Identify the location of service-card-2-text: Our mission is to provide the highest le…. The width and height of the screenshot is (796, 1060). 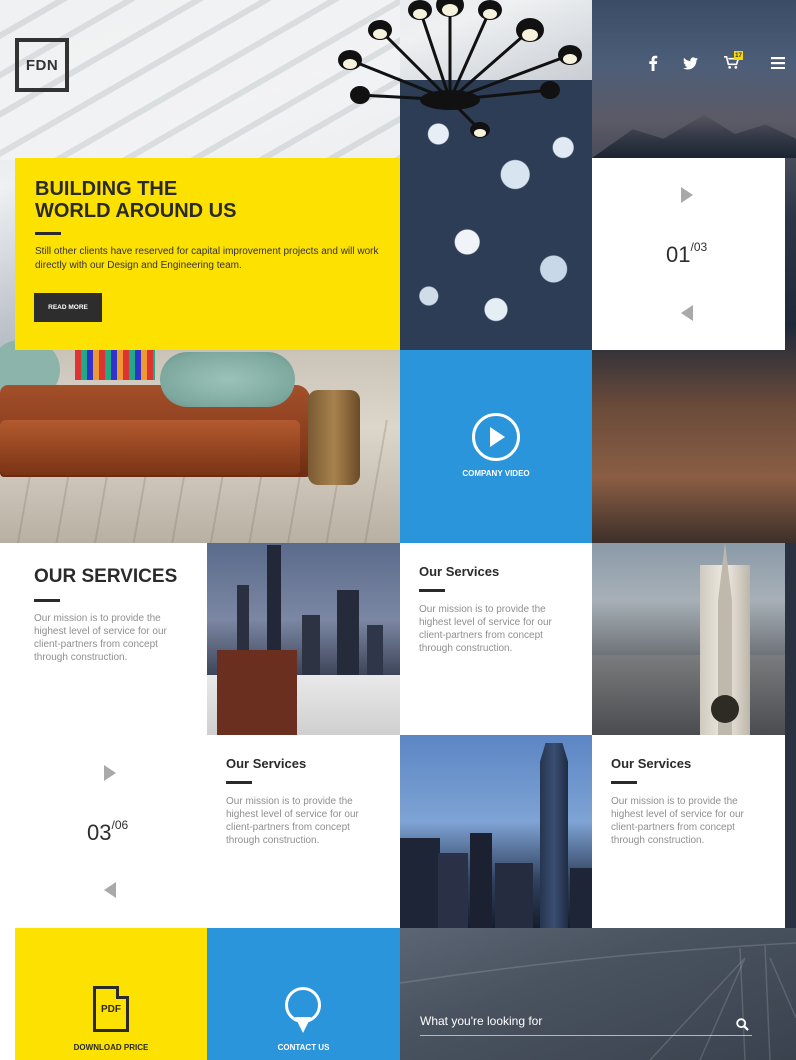
(292, 821).